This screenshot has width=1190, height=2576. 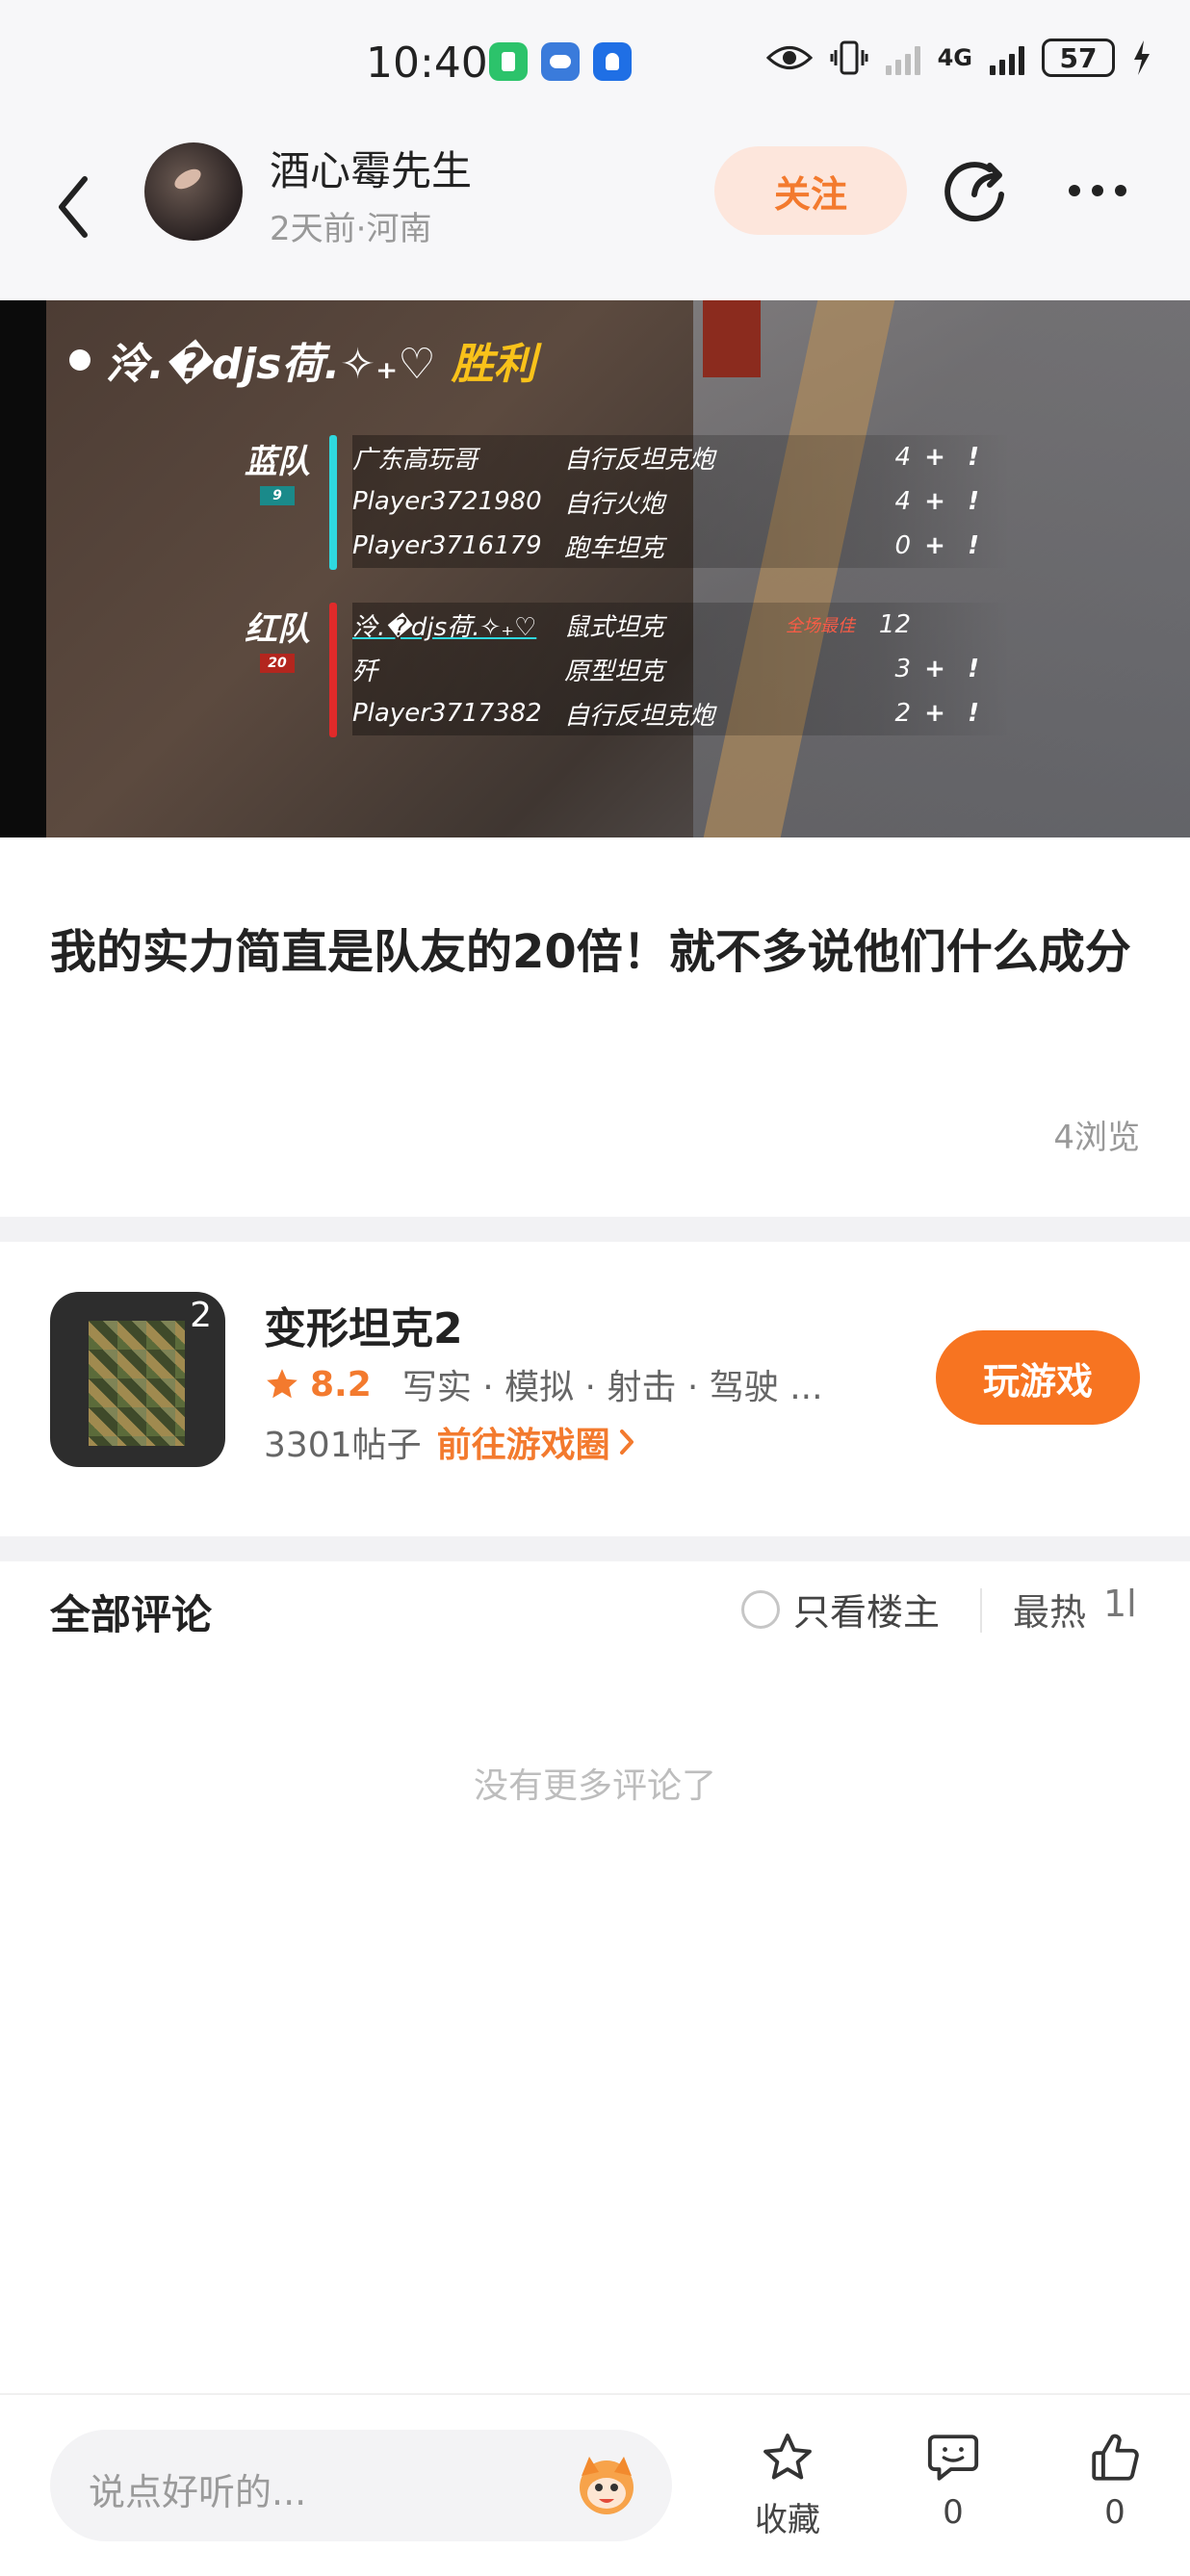 I want to click on network-type: 4G, so click(x=955, y=58).